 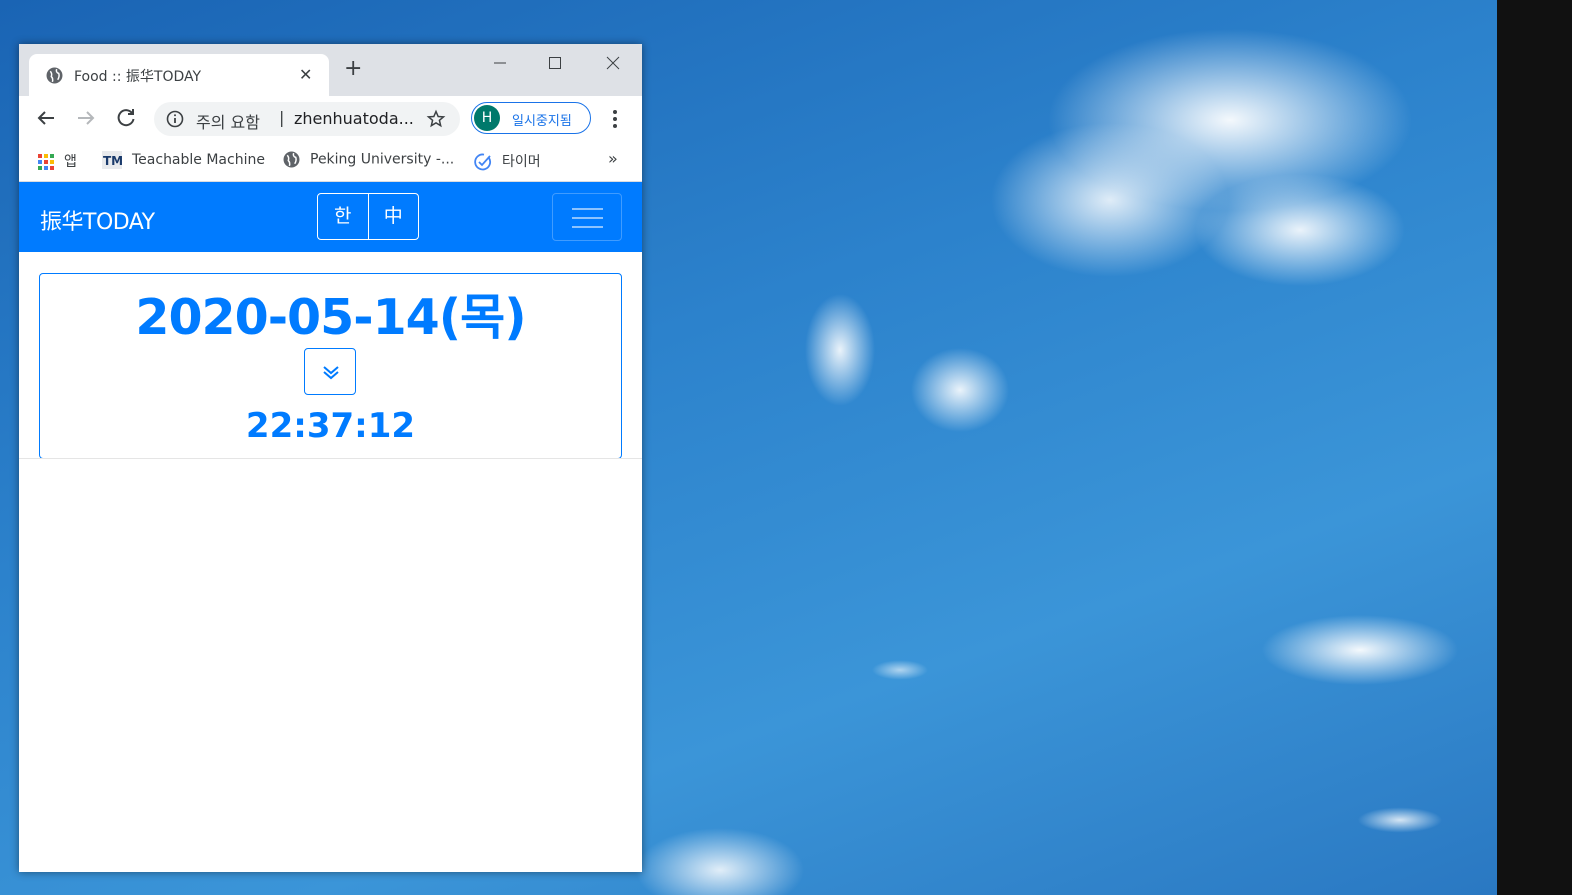 I want to click on info-icon, so click(x=175, y=119).